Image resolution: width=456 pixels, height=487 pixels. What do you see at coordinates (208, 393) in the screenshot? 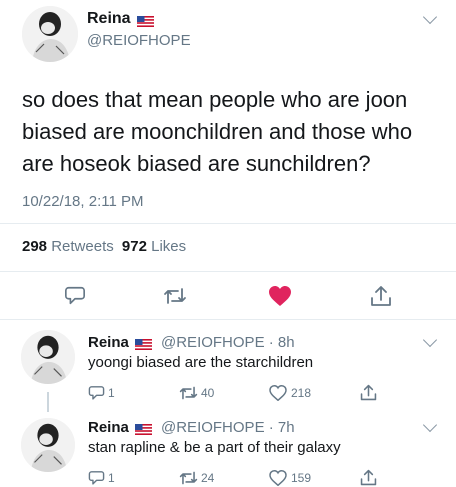
I see `retweet-count: 40` at bounding box center [208, 393].